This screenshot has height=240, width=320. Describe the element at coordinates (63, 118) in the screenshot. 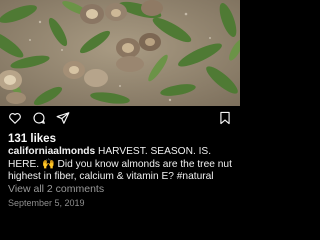

I see `paper-plane-icon` at that location.